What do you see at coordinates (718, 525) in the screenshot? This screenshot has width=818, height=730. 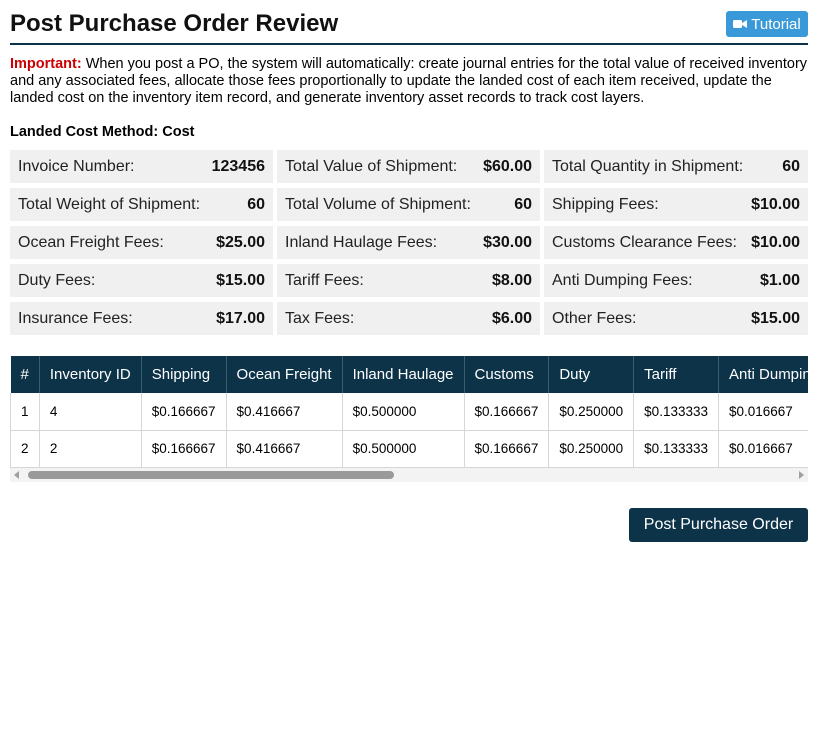 I see `post-purchase-order-button: Post Purchase Order` at bounding box center [718, 525].